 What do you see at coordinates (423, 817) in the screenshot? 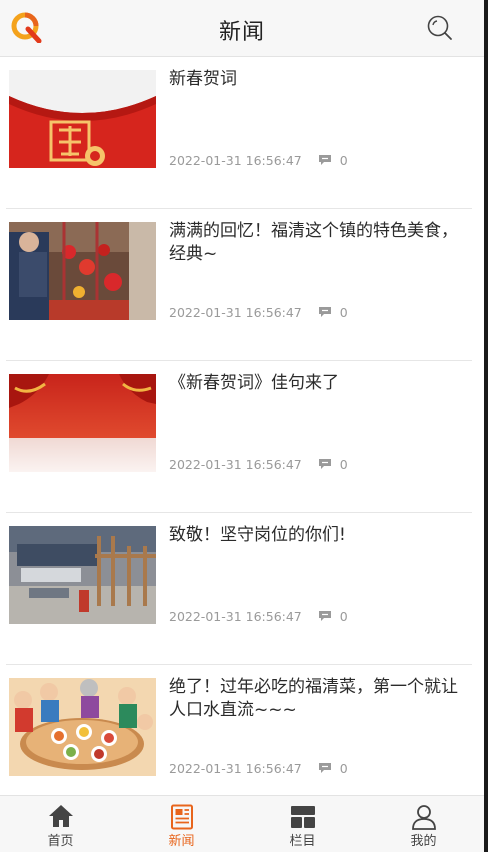
I see `profile-icon` at bounding box center [423, 817].